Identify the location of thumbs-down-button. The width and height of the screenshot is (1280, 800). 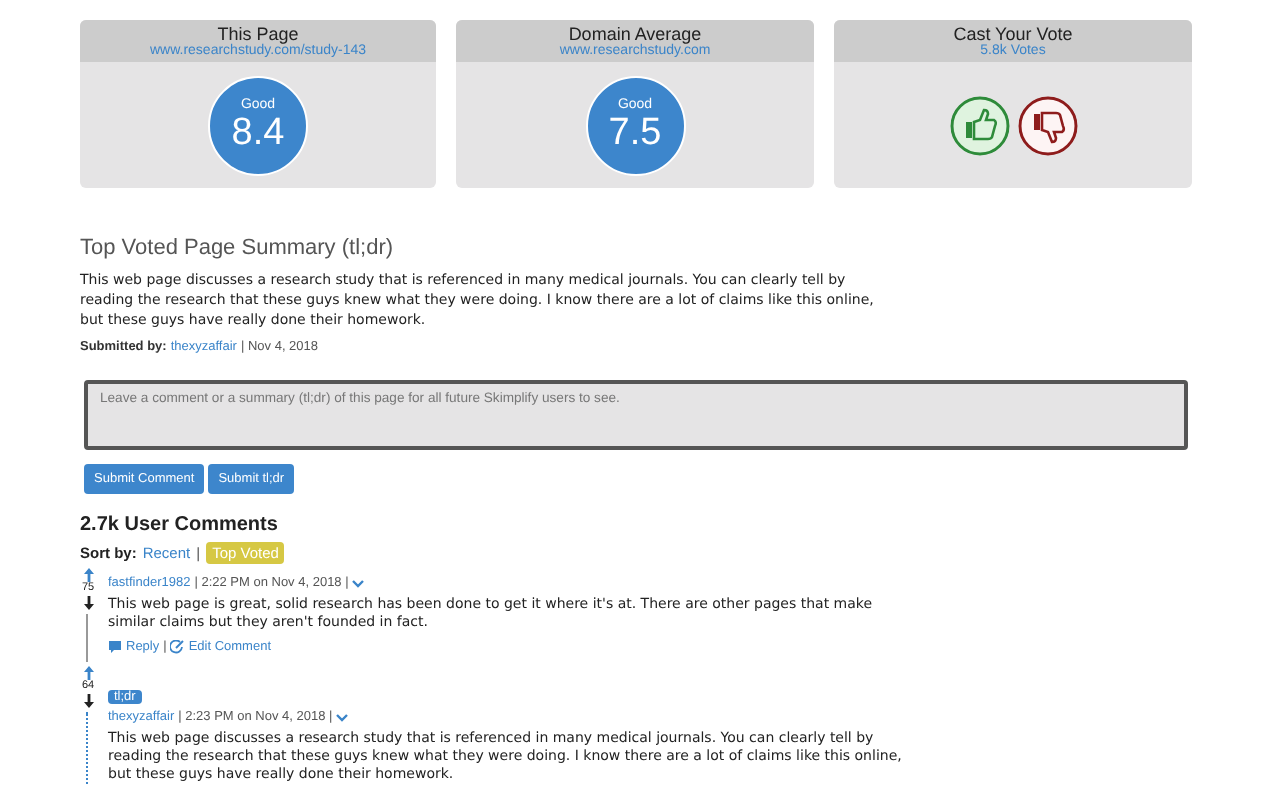
(1047, 125).